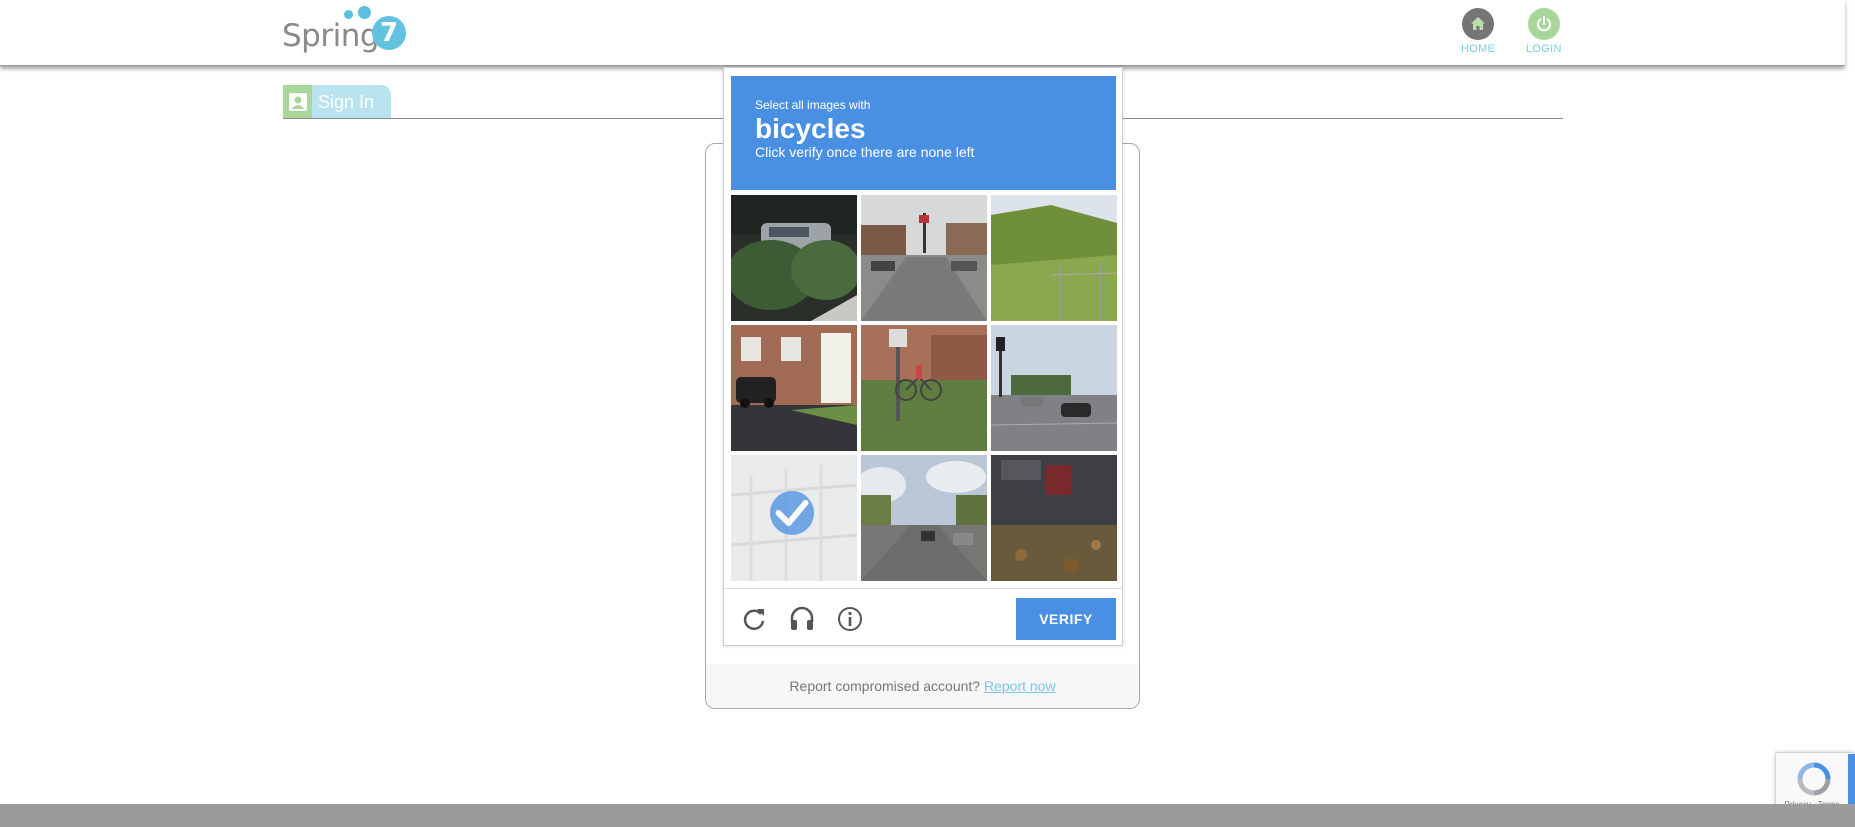 The width and height of the screenshot is (1855, 827). Describe the element at coordinates (922, 33) in the screenshot. I see `site-header: Spring 7 HOME LOGIN` at that location.